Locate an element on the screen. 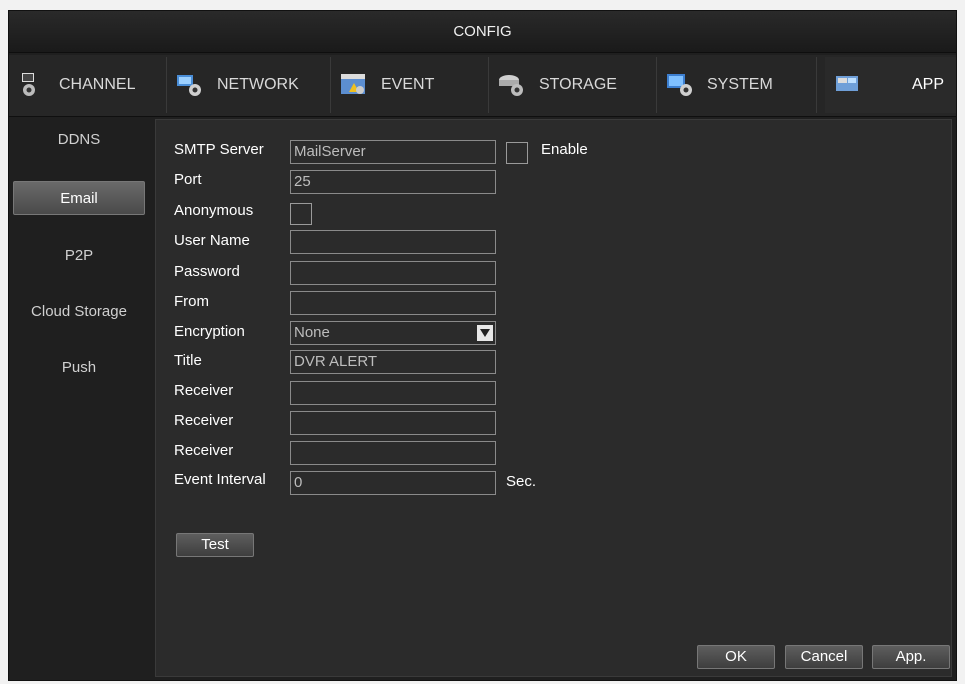 This screenshot has height=684, width=965. title-field: DVR ALERT is located at coordinates (393, 362).